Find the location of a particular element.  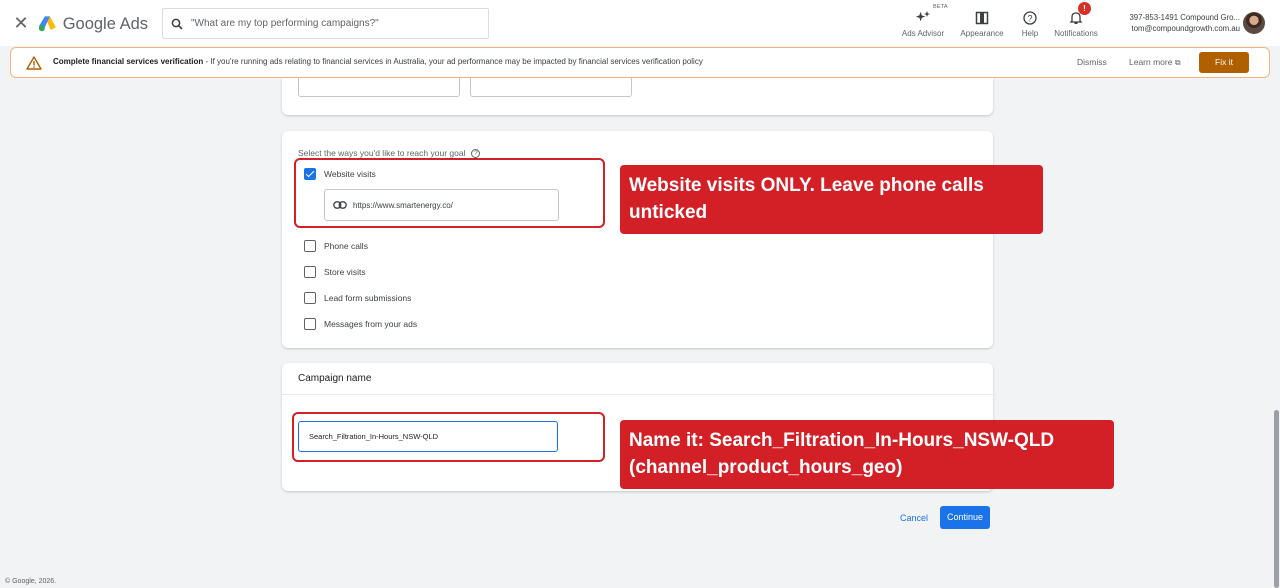

top-bar: ✕ Google Ads BETA Ads Advisor Appearance is located at coordinates (640, 23).